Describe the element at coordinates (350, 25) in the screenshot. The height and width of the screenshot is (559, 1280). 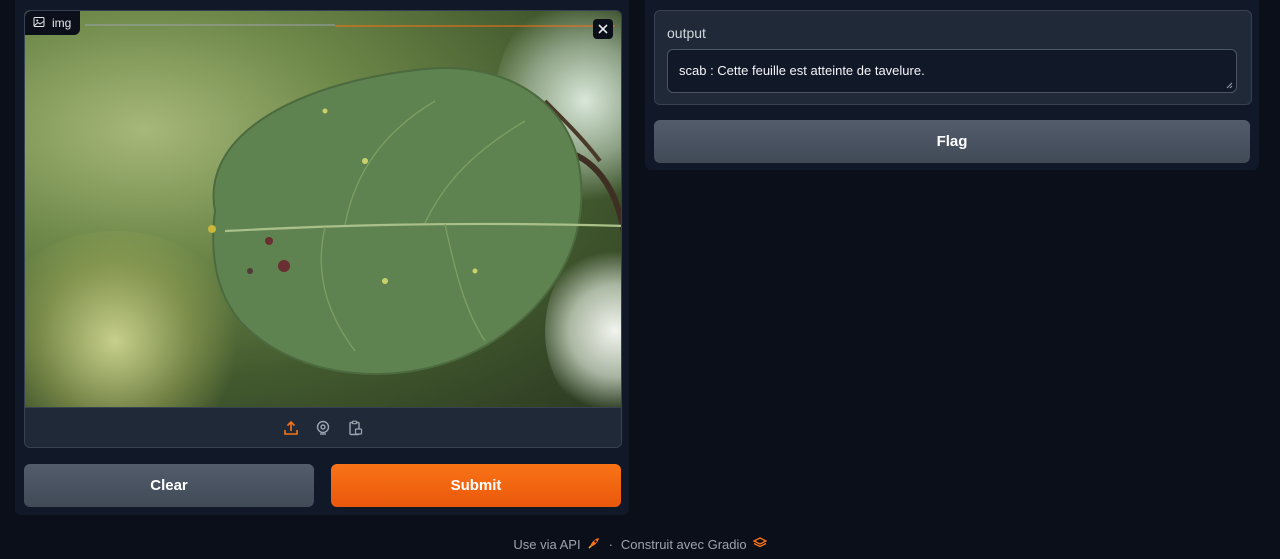
I see `upload-progress-lines` at that location.